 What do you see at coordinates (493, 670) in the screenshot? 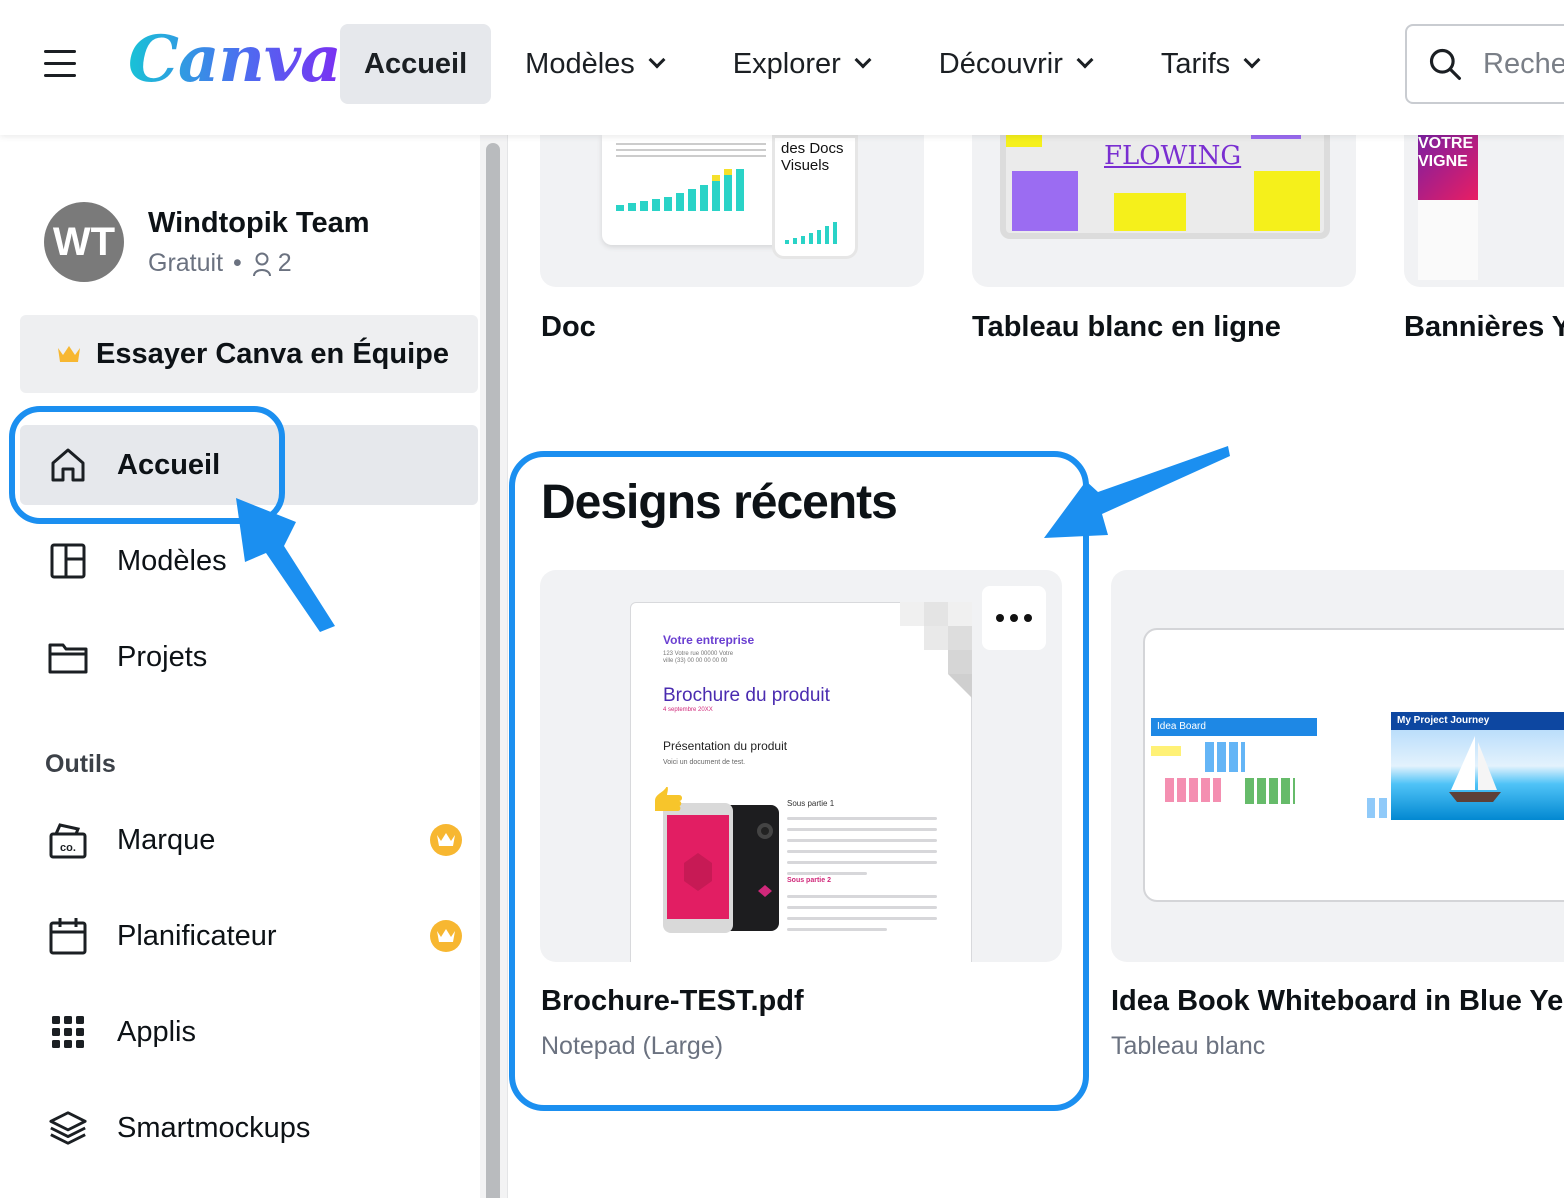
I see `scrollbar-thumb` at bounding box center [493, 670].